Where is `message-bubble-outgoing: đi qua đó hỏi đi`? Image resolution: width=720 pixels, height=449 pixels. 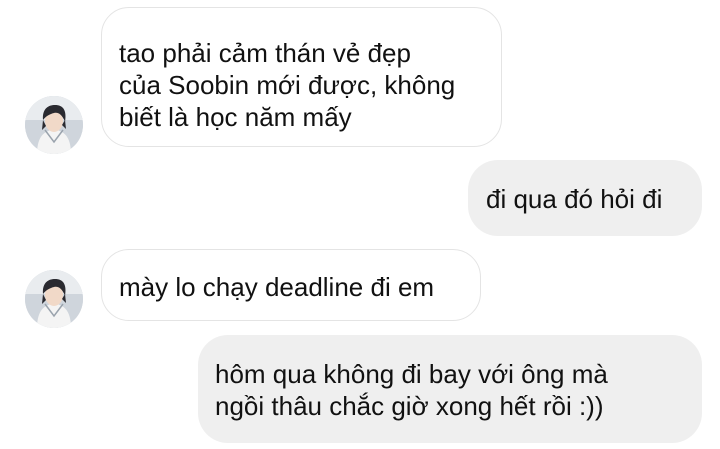 message-bubble-outgoing: đi qua đó hỏi đi is located at coordinates (585, 198).